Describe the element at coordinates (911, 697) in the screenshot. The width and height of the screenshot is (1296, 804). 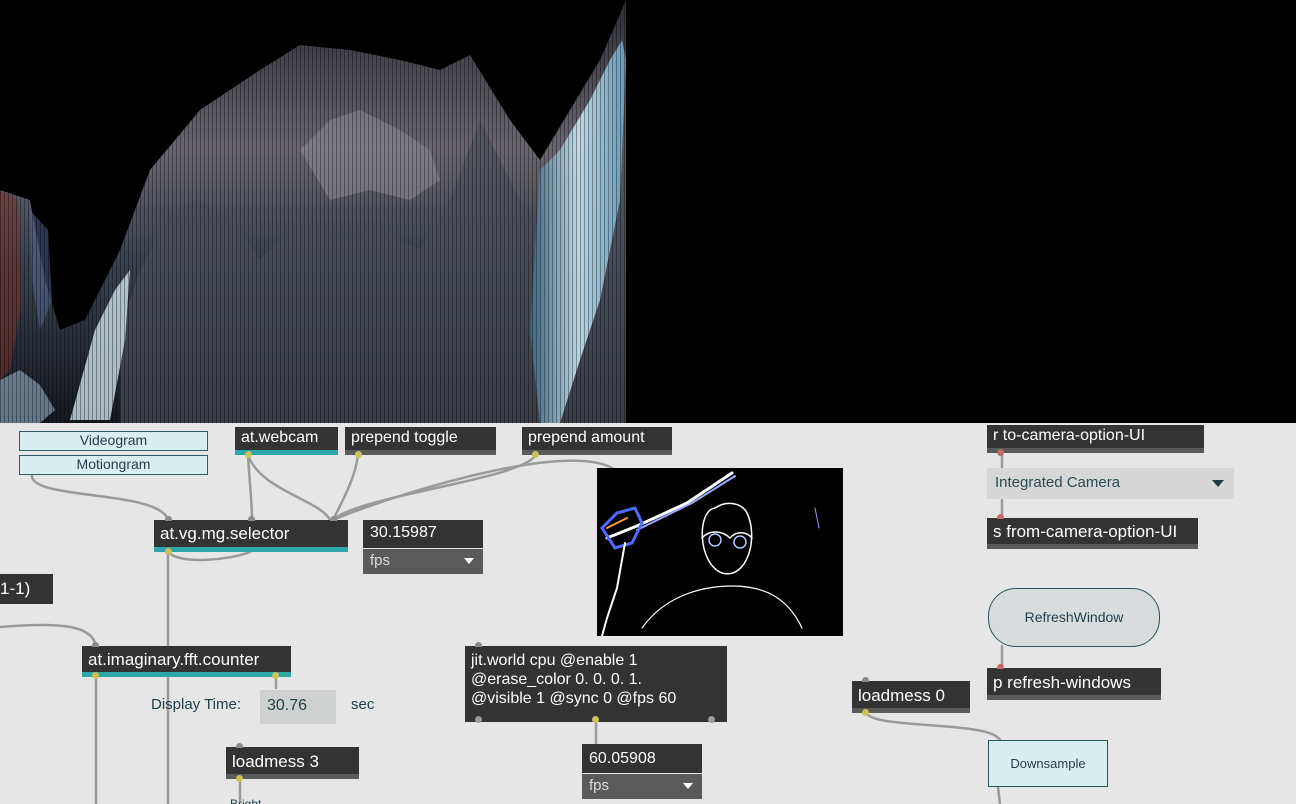
I see `loadmess-0-object: loadmess 0` at that location.